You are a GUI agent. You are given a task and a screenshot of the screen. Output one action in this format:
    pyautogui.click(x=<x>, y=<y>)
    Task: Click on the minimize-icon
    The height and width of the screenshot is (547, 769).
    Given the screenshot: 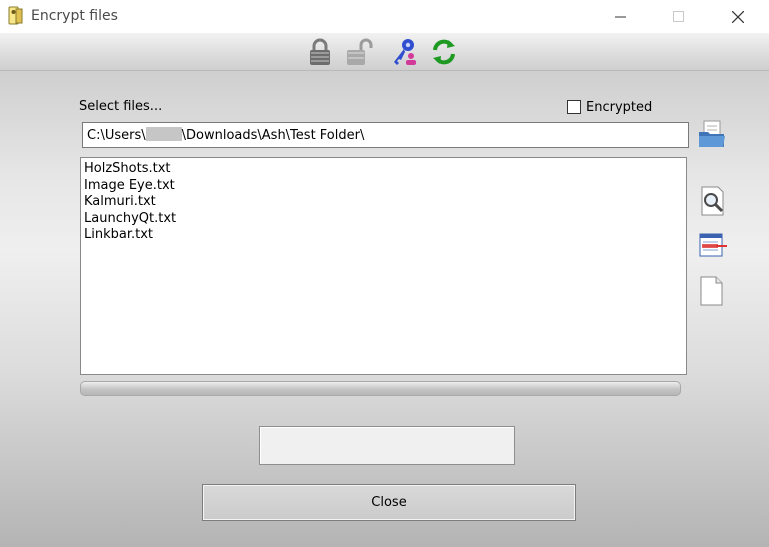 What is the action you would take?
    pyautogui.click(x=620, y=17)
    